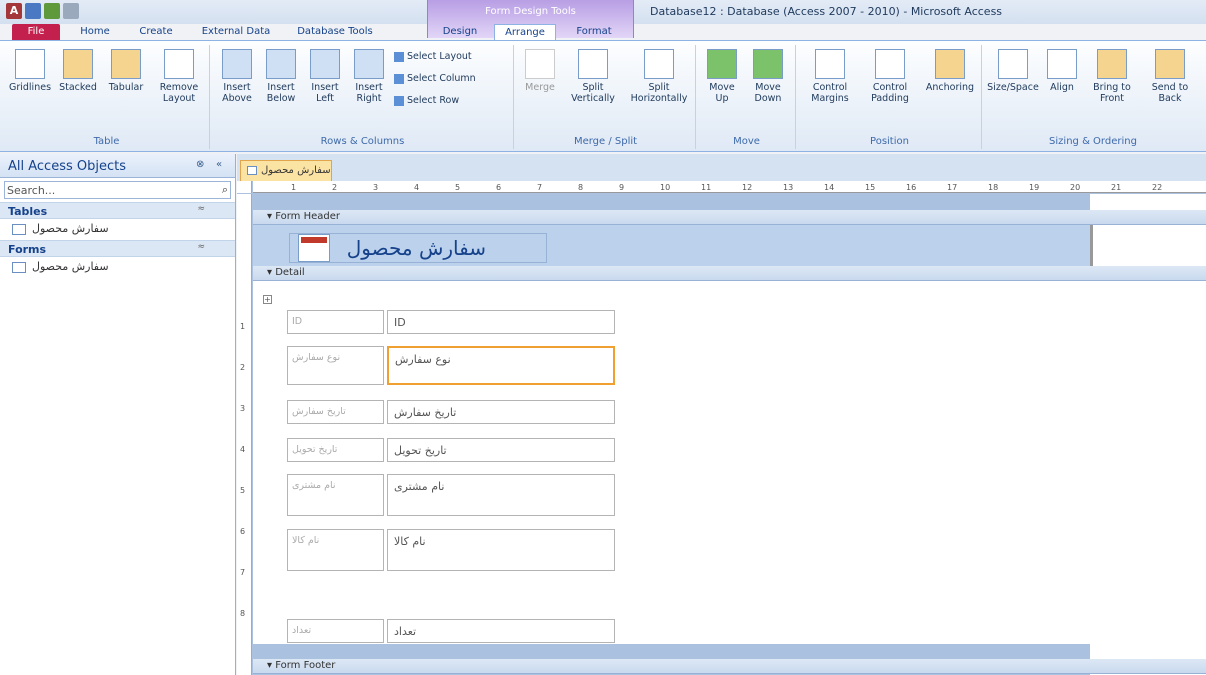 This screenshot has height=675, width=1206. I want to click on size-space-button: Size/Space, so click(1013, 71).